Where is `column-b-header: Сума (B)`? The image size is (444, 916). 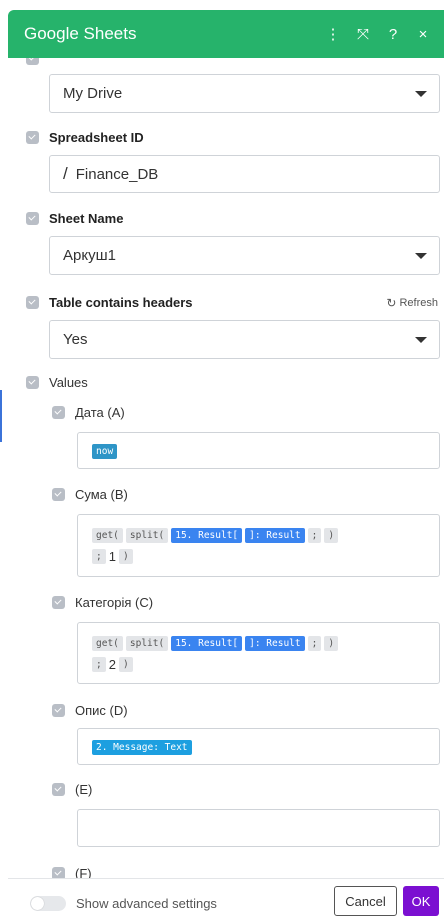
column-b-header: Сума (B) is located at coordinates (90, 494).